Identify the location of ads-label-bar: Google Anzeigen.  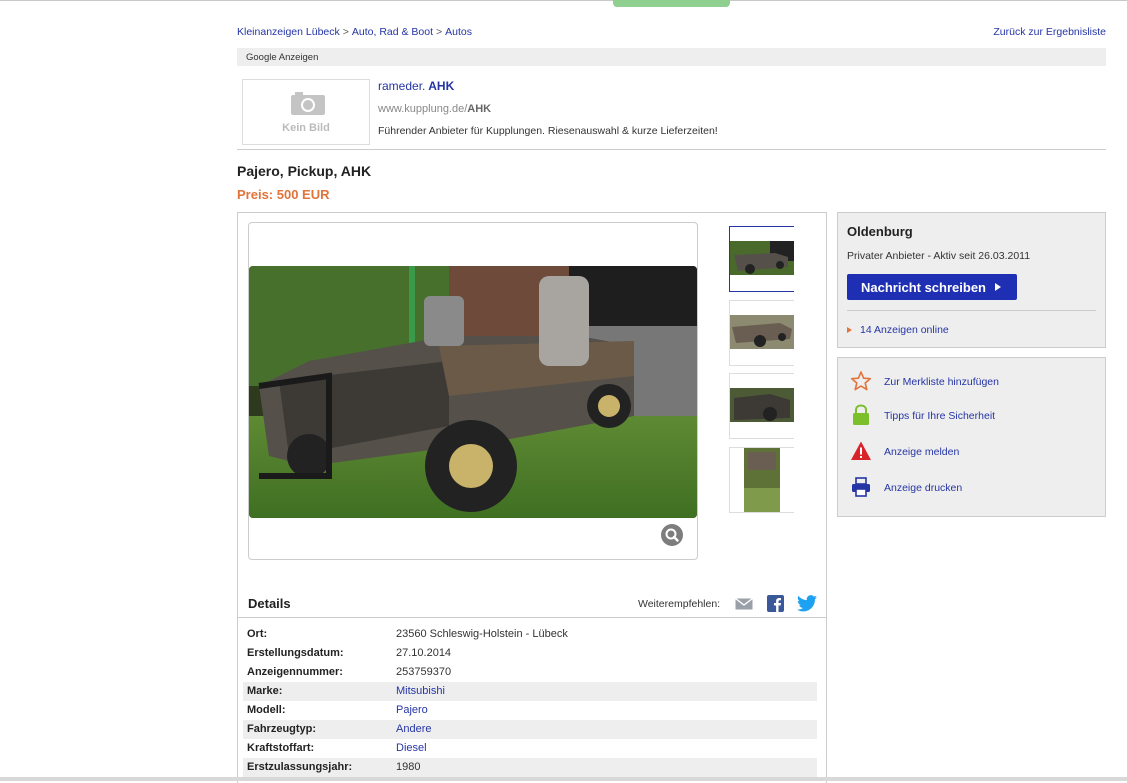
(671, 57).